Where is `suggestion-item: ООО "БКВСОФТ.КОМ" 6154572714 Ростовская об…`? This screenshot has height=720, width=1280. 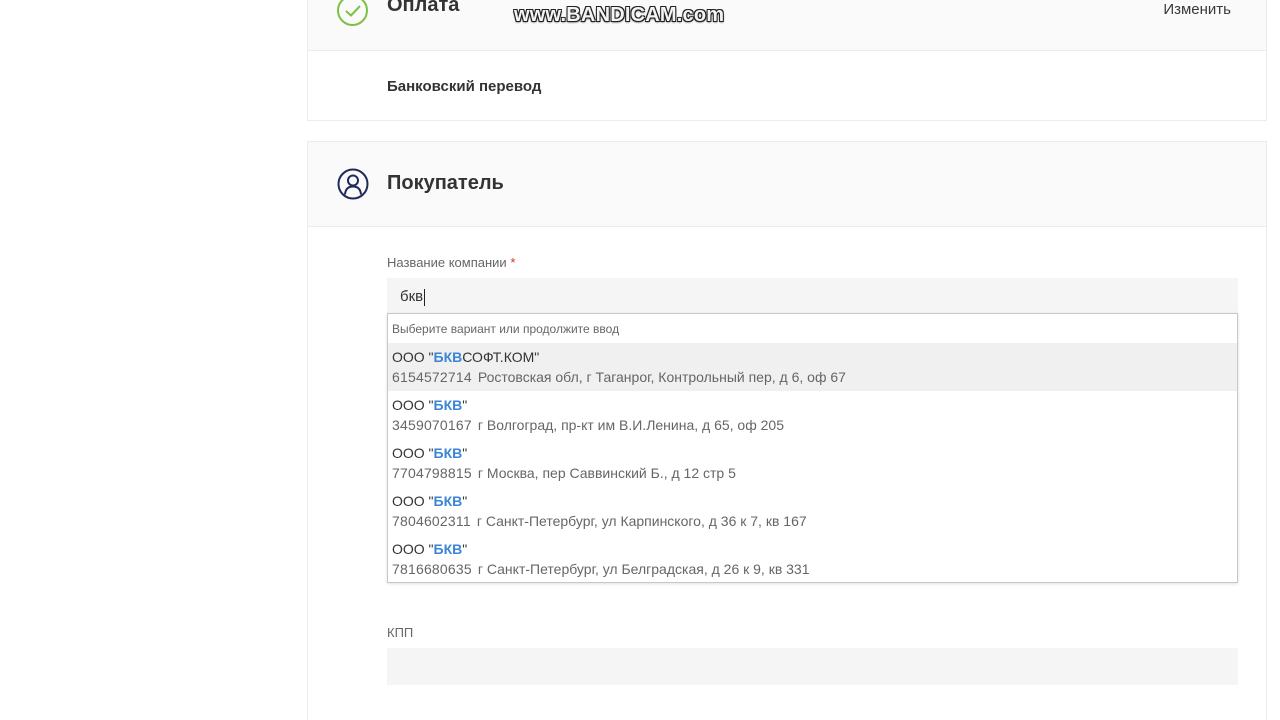 suggestion-item: ООО "БКВСОФТ.КОМ" 6154572714 Ростовская об… is located at coordinates (812, 367).